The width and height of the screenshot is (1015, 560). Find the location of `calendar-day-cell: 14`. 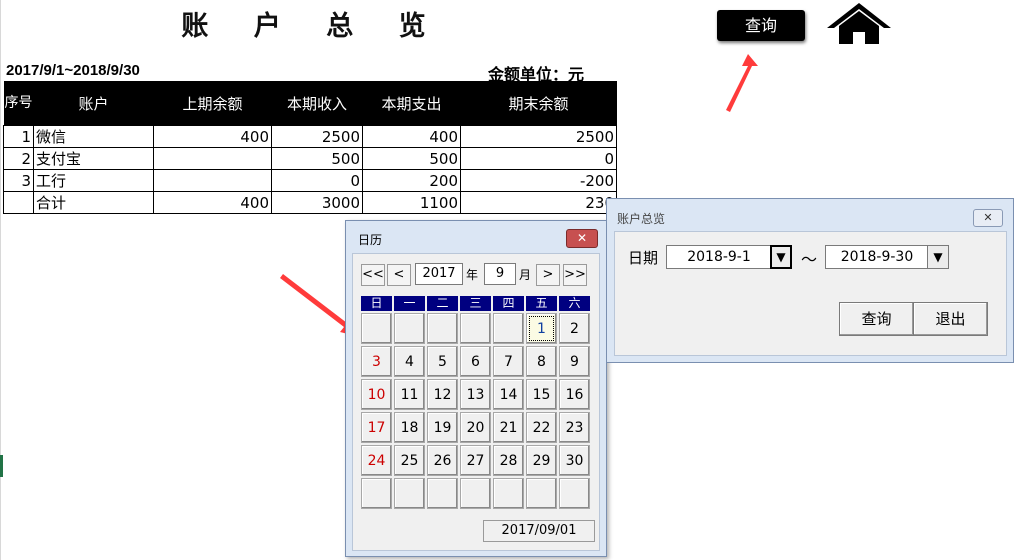

calendar-day-cell: 14 is located at coordinates (508, 394).